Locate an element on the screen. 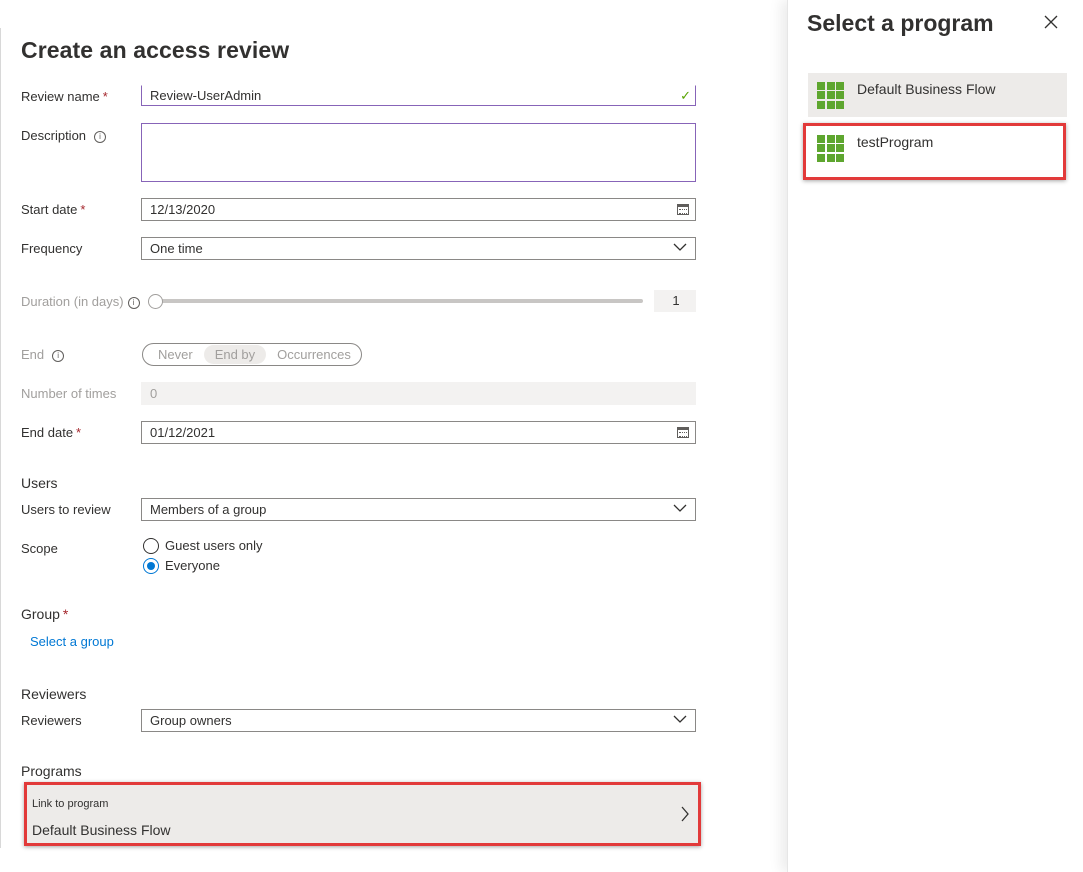  review-name-input: Review-UserAdmin ✓ is located at coordinates (418, 95).